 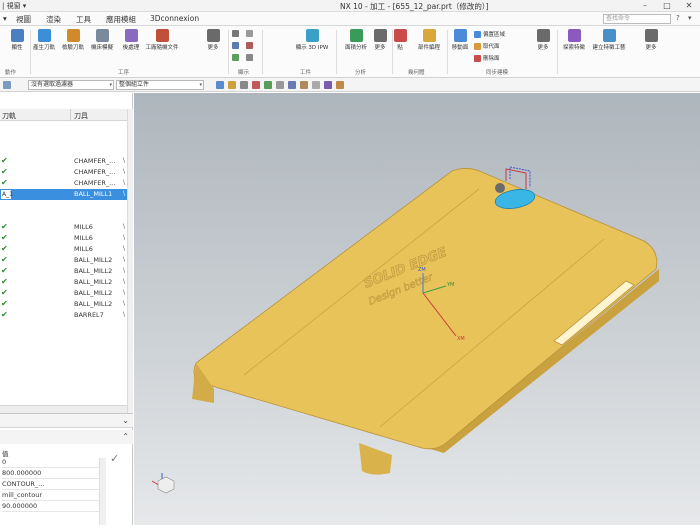 What do you see at coordinates (102, 491) in the screenshot?
I see `details-scrollbar` at bounding box center [102, 491].